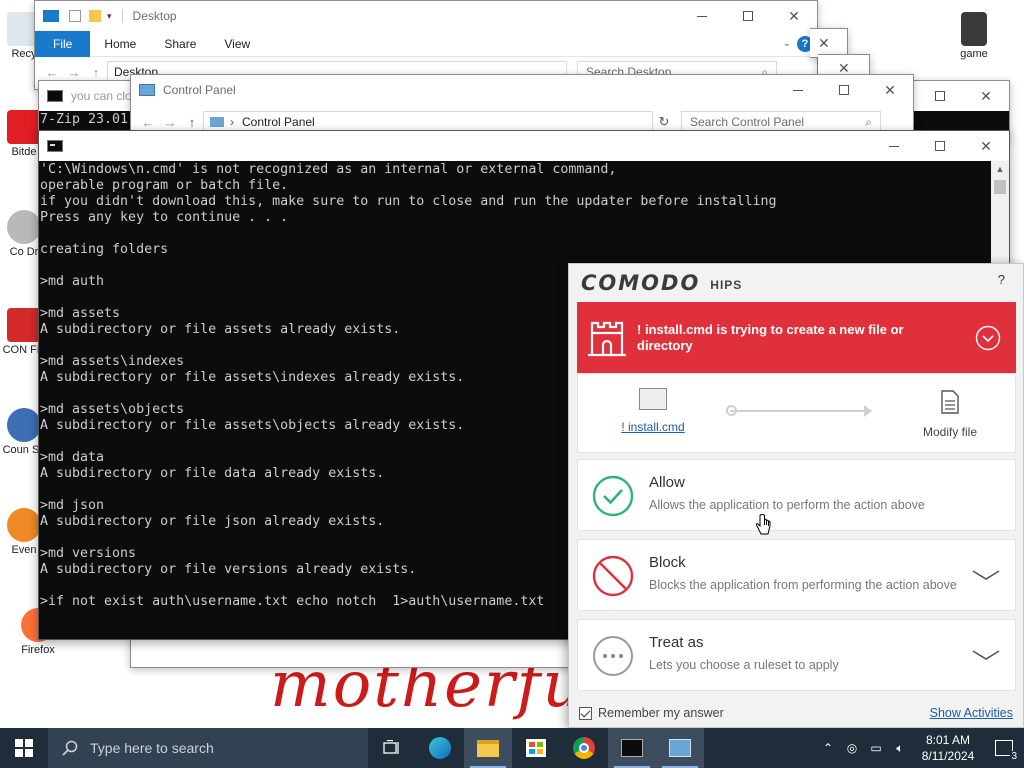 Image resolution: width=1024 pixels, height=768 pixels. I want to click on flow-arrow-icon, so click(868, 411).